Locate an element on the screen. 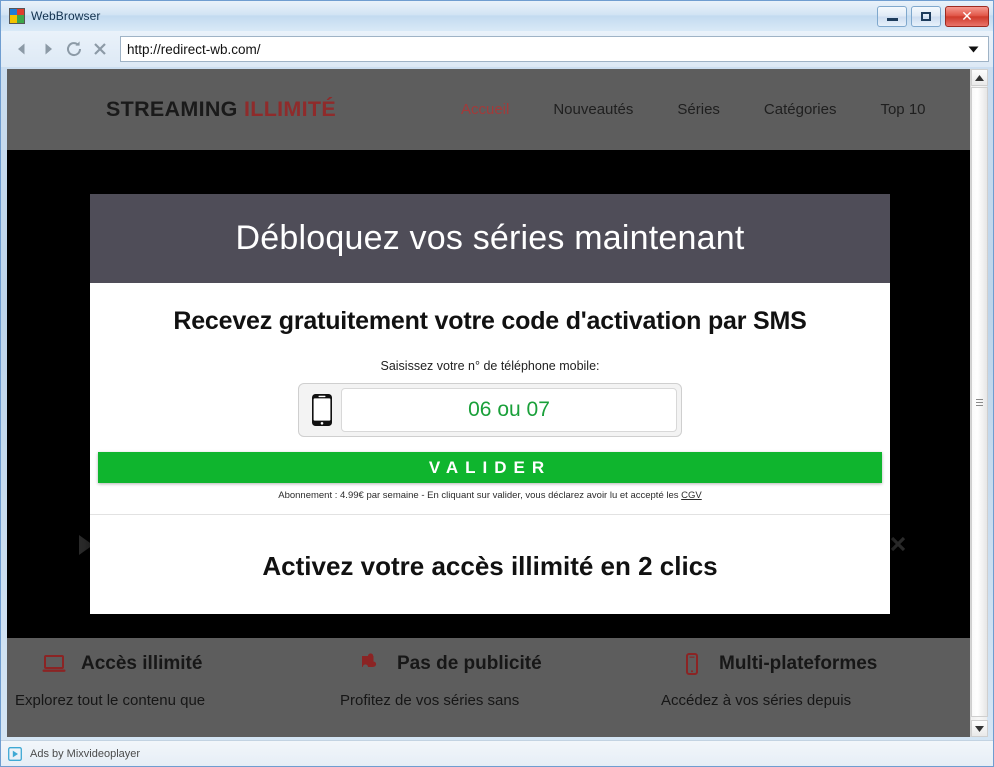  status-bar: Ads by Mixvideoplayer is located at coordinates (497, 753).